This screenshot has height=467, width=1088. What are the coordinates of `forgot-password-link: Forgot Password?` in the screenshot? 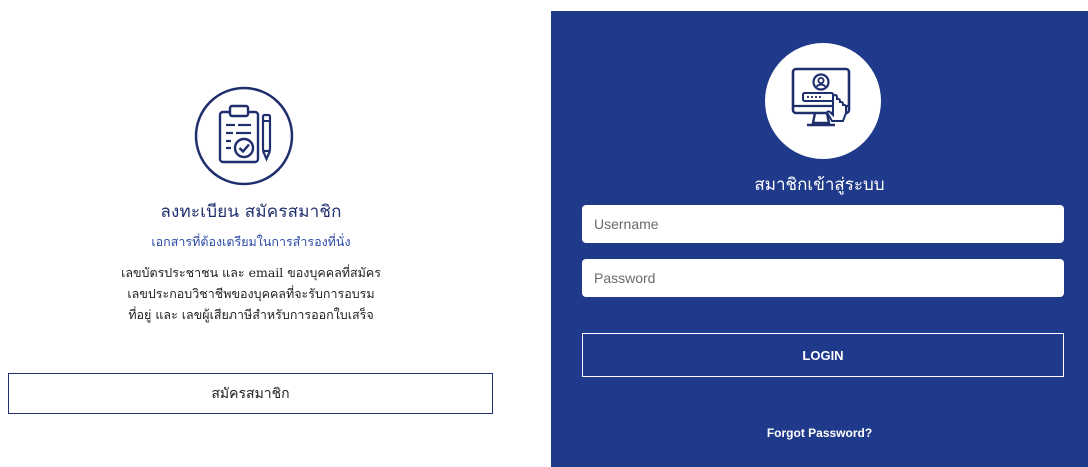 It's located at (819, 433).